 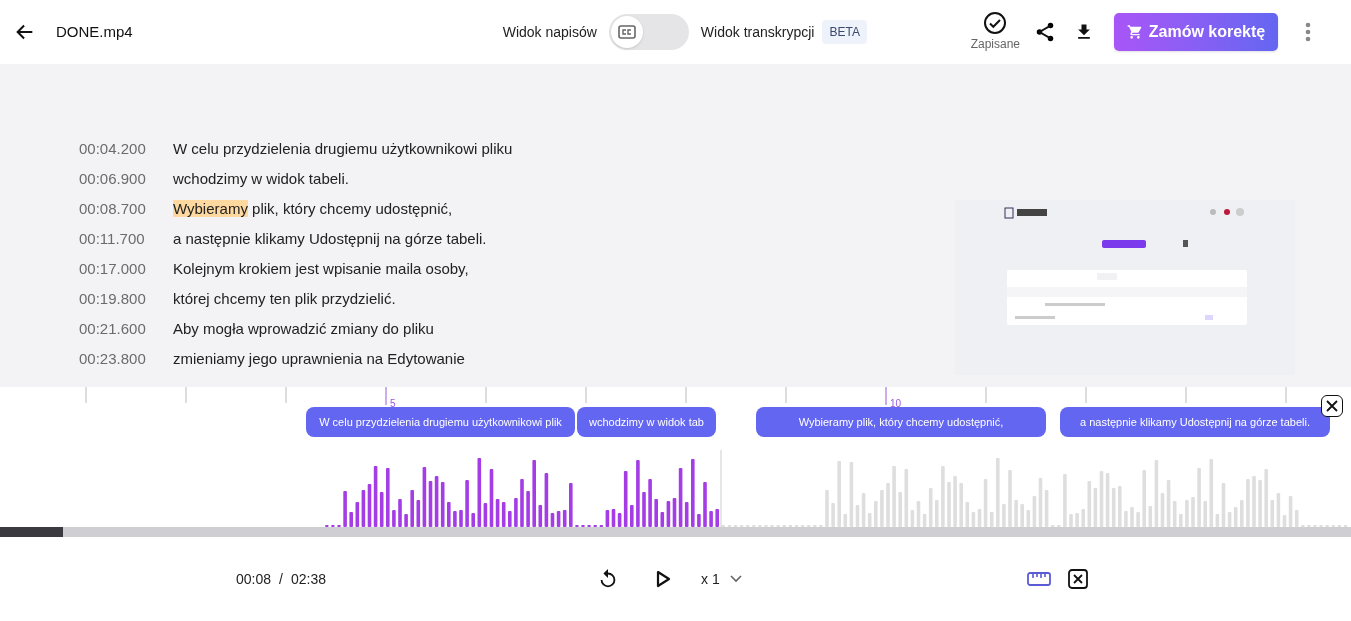 I want to click on timestamp: 00:17.000, so click(x=126, y=269).